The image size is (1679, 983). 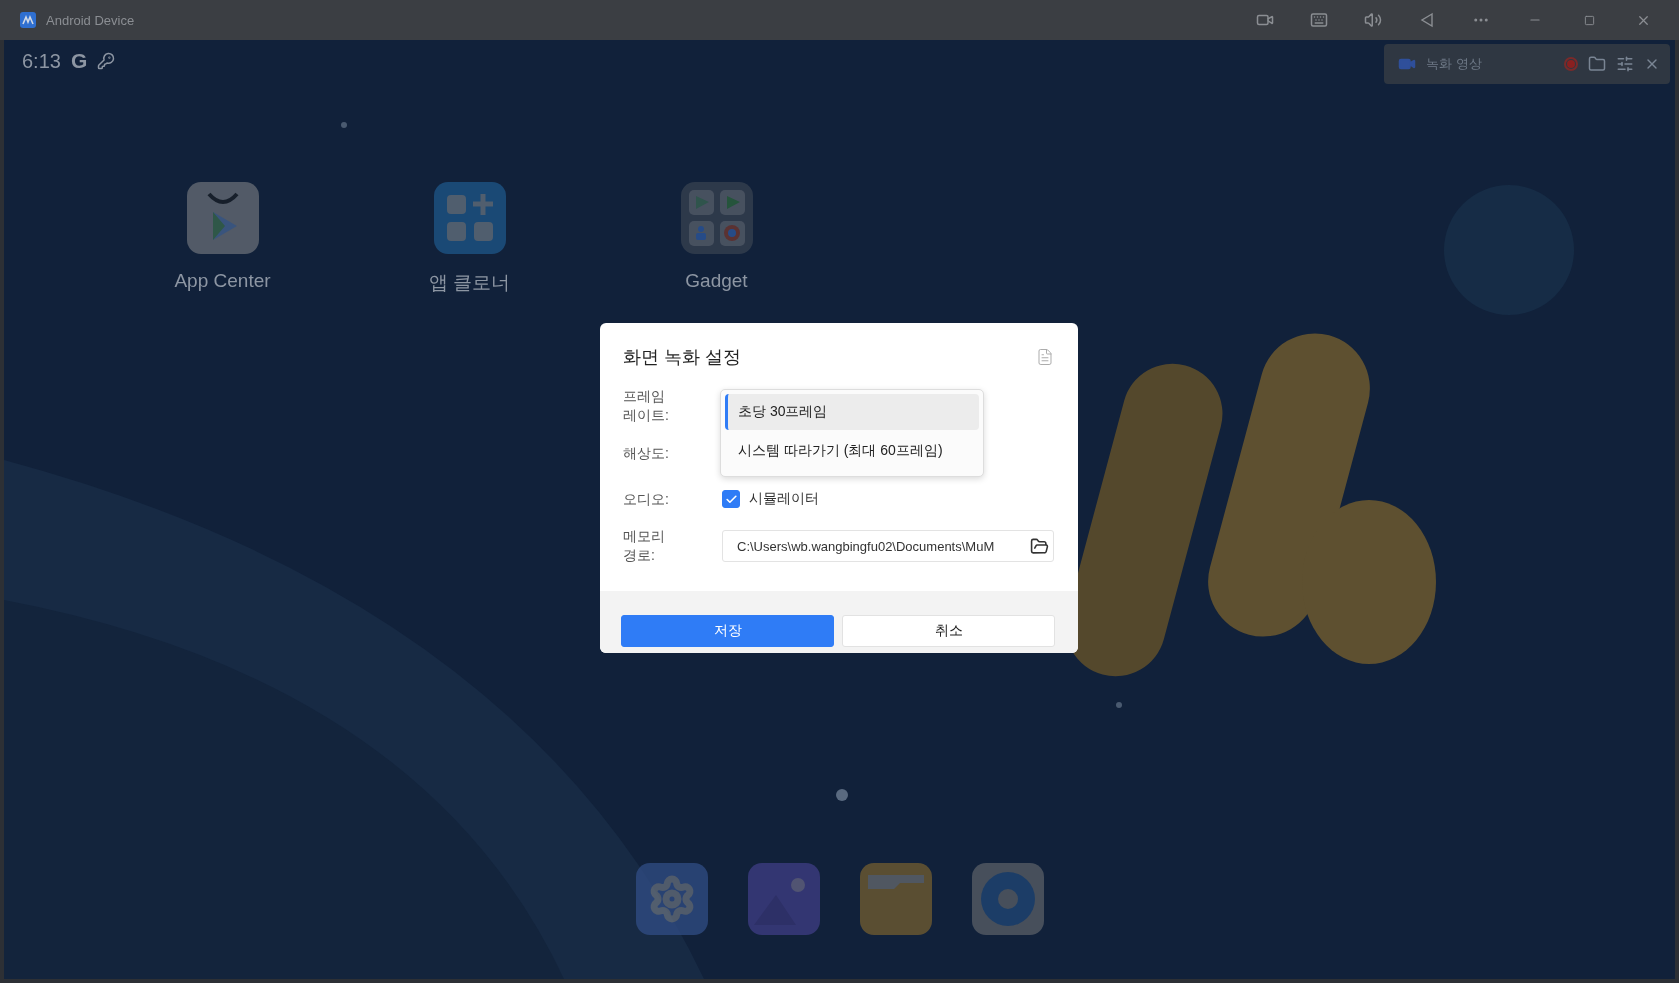 What do you see at coordinates (222, 281) in the screenshot?
I see `app-label: App Center` at bounding box center [222, 281].